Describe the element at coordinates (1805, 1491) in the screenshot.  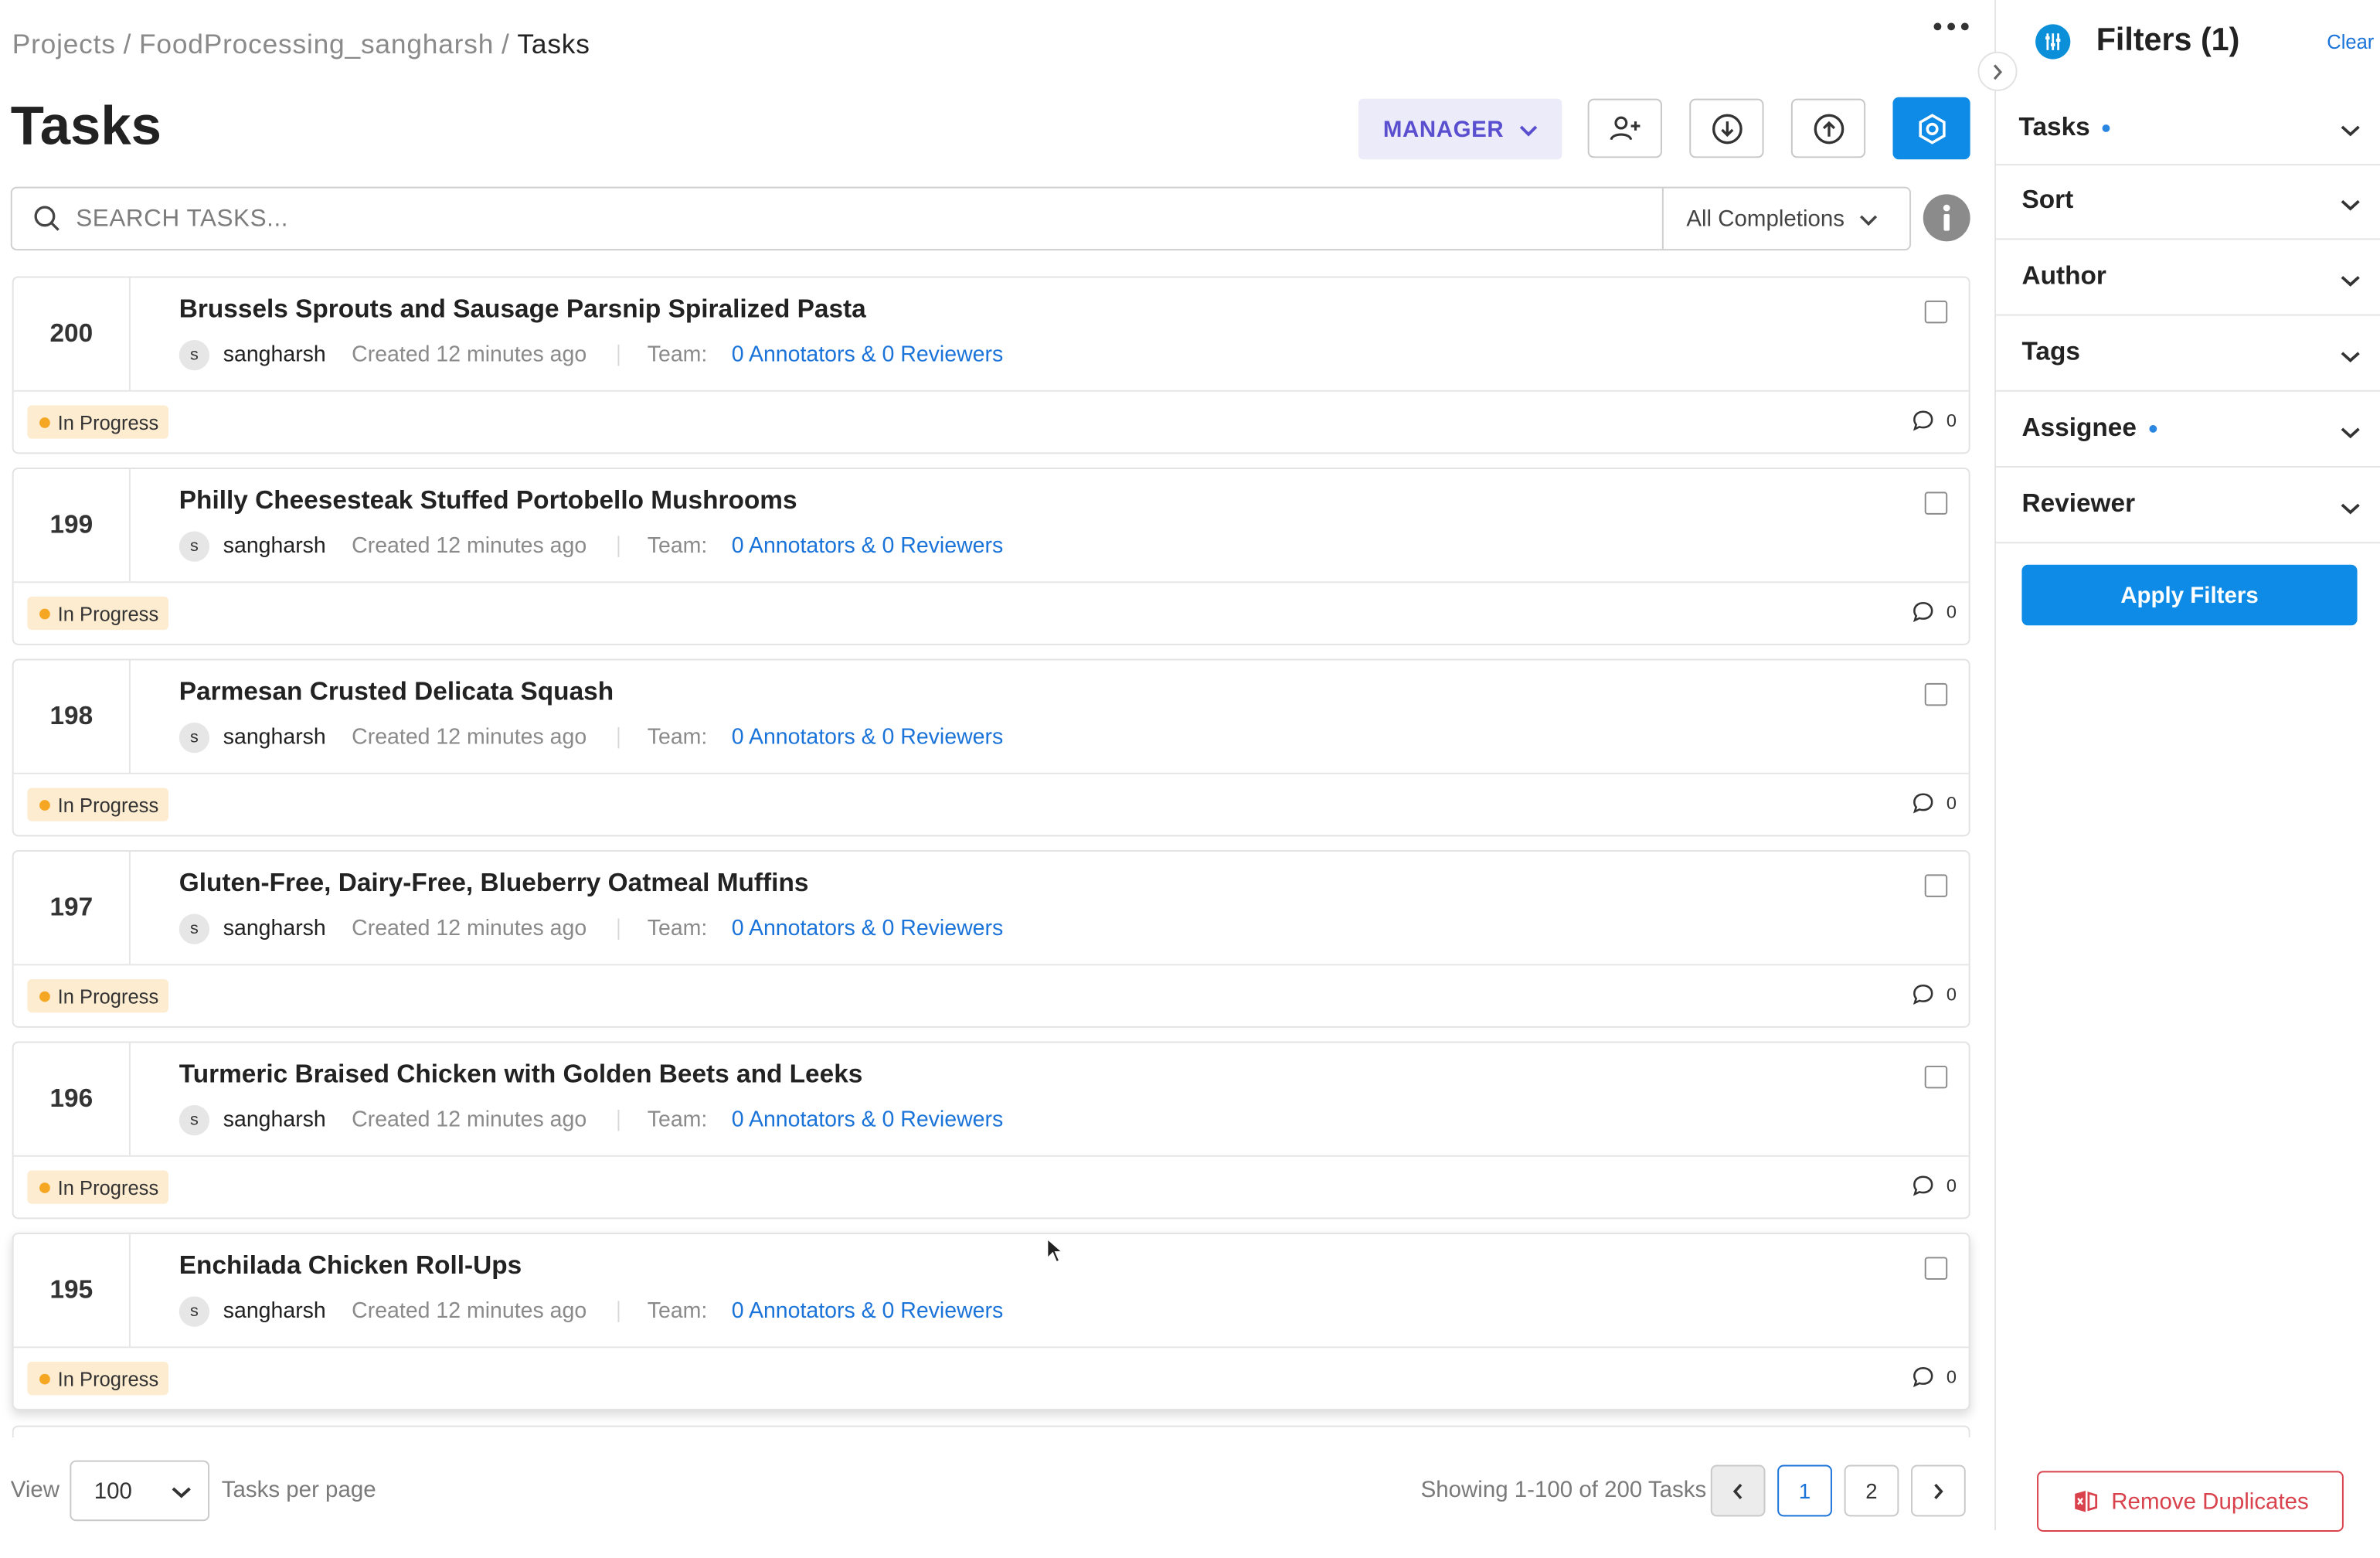
I see `page-1-button: 1` at that location.